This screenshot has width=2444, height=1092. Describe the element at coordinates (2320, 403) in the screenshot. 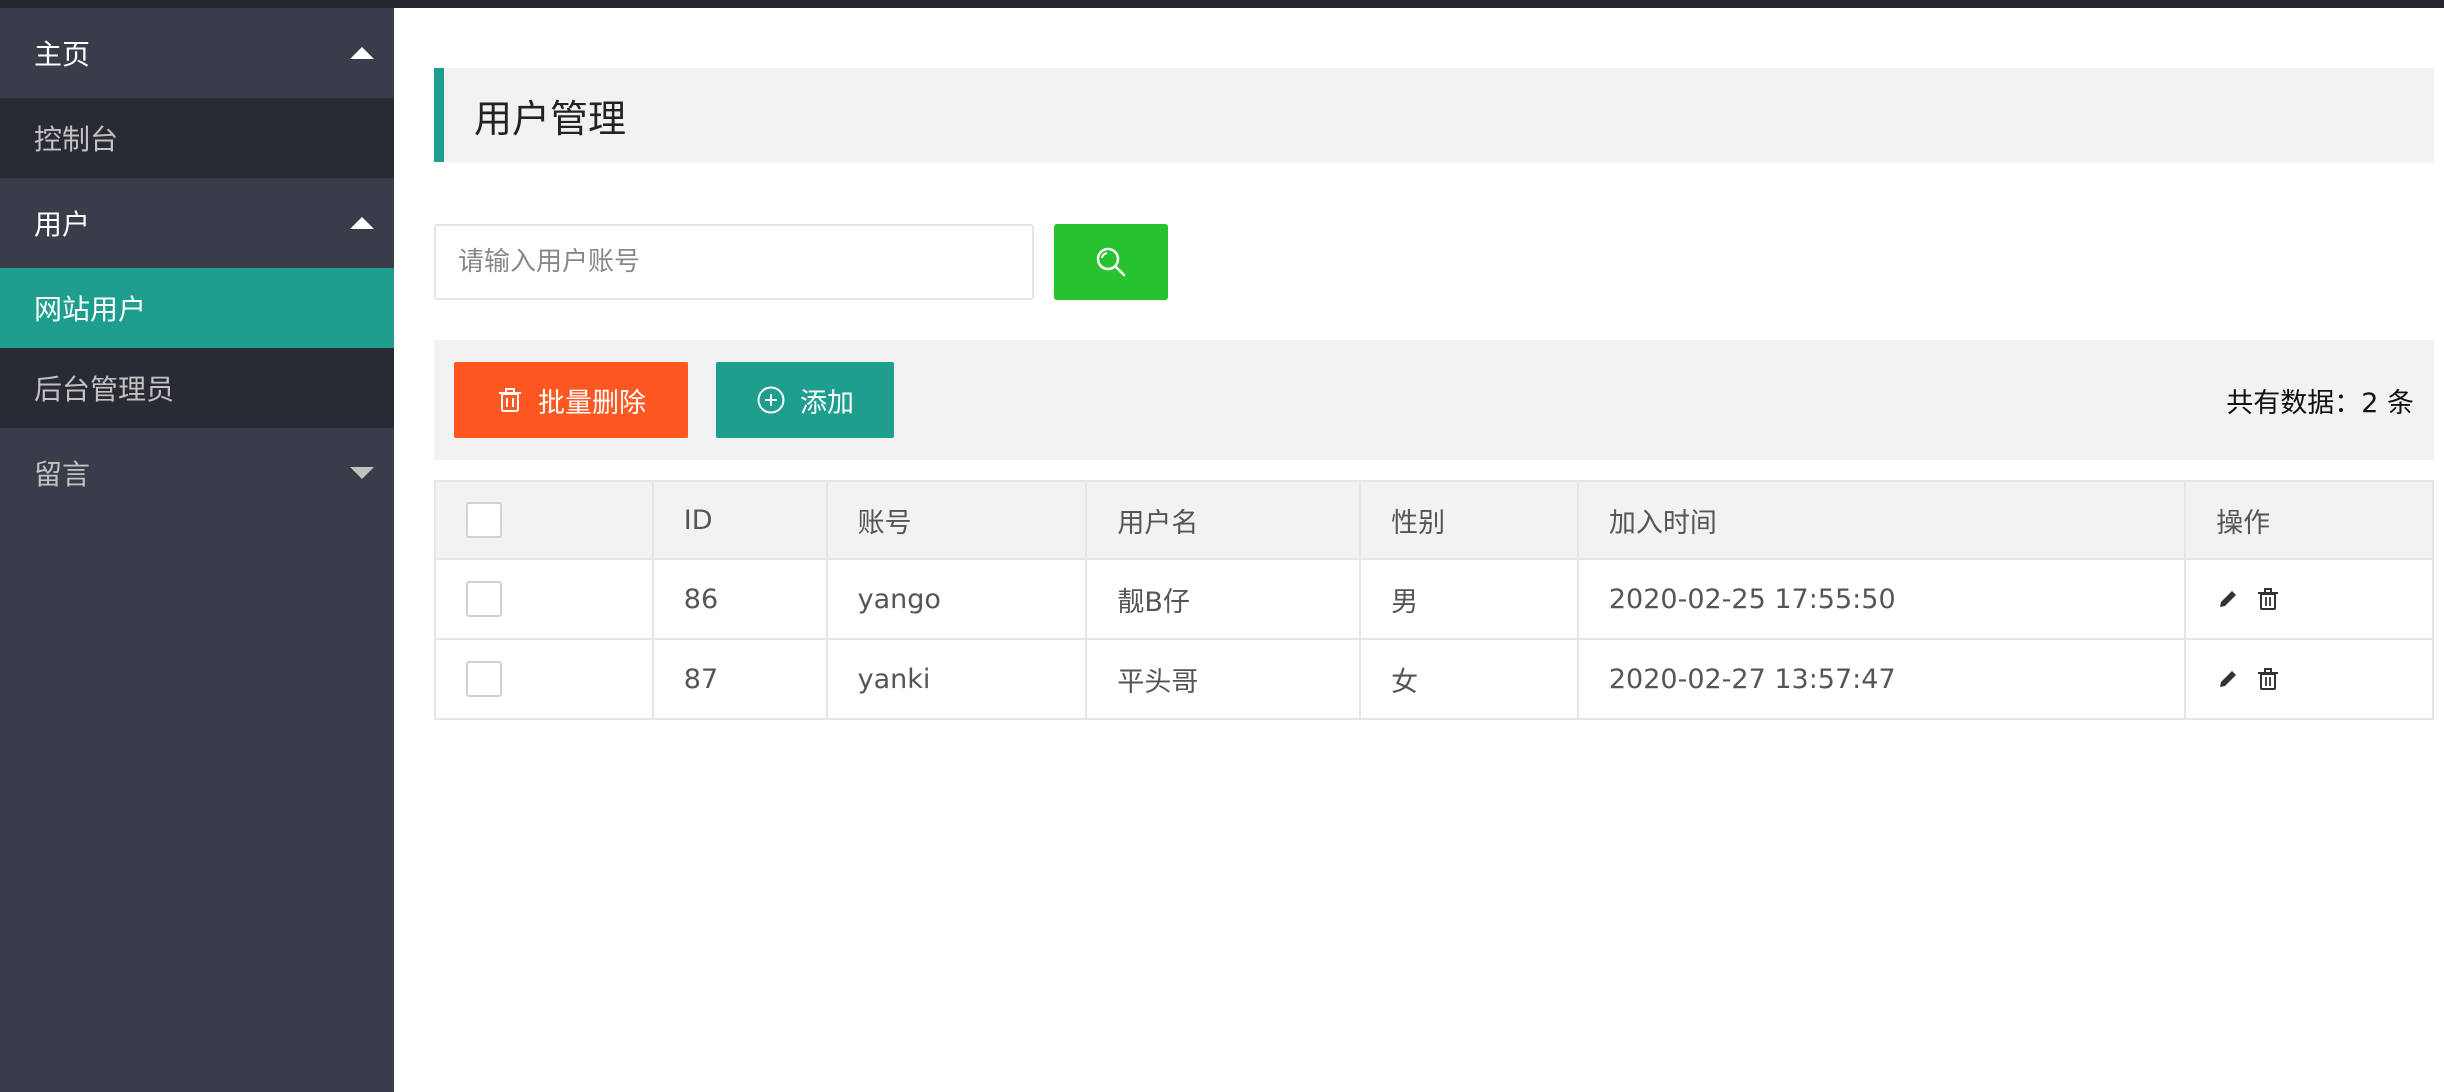

I see `total-count: 共有数据：2 条` at that location.